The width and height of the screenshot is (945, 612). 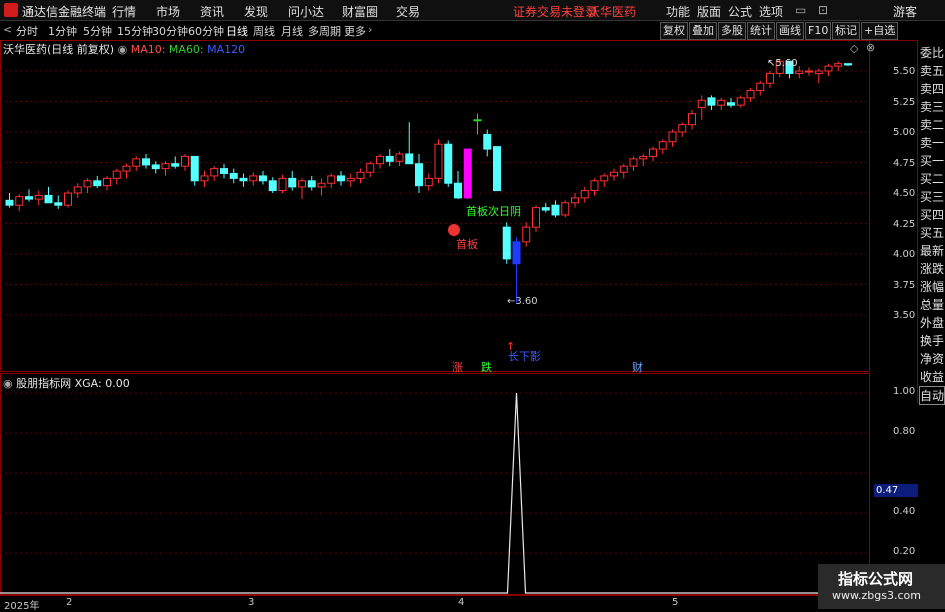 I want to click on side-item: 最新, so click(x=932, y=250).